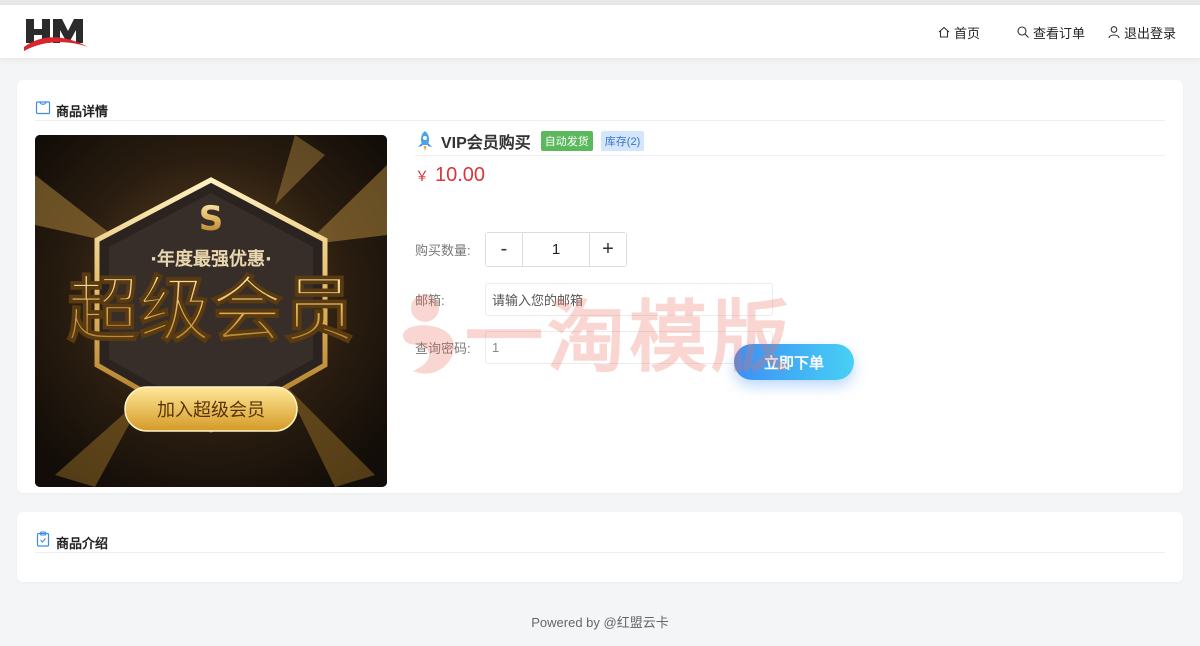 The image size is (1200, 646). I want to click on stock-badge: 库存(2), so click(622, 140).